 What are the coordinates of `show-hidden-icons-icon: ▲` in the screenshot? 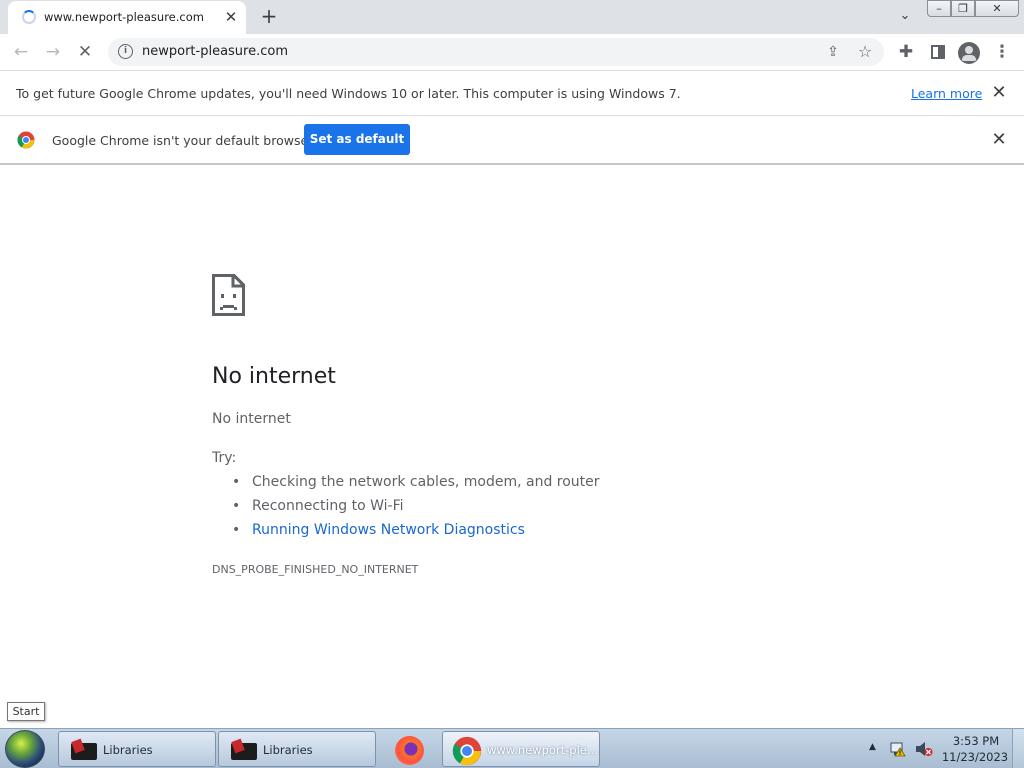 It's located at (872, 747).